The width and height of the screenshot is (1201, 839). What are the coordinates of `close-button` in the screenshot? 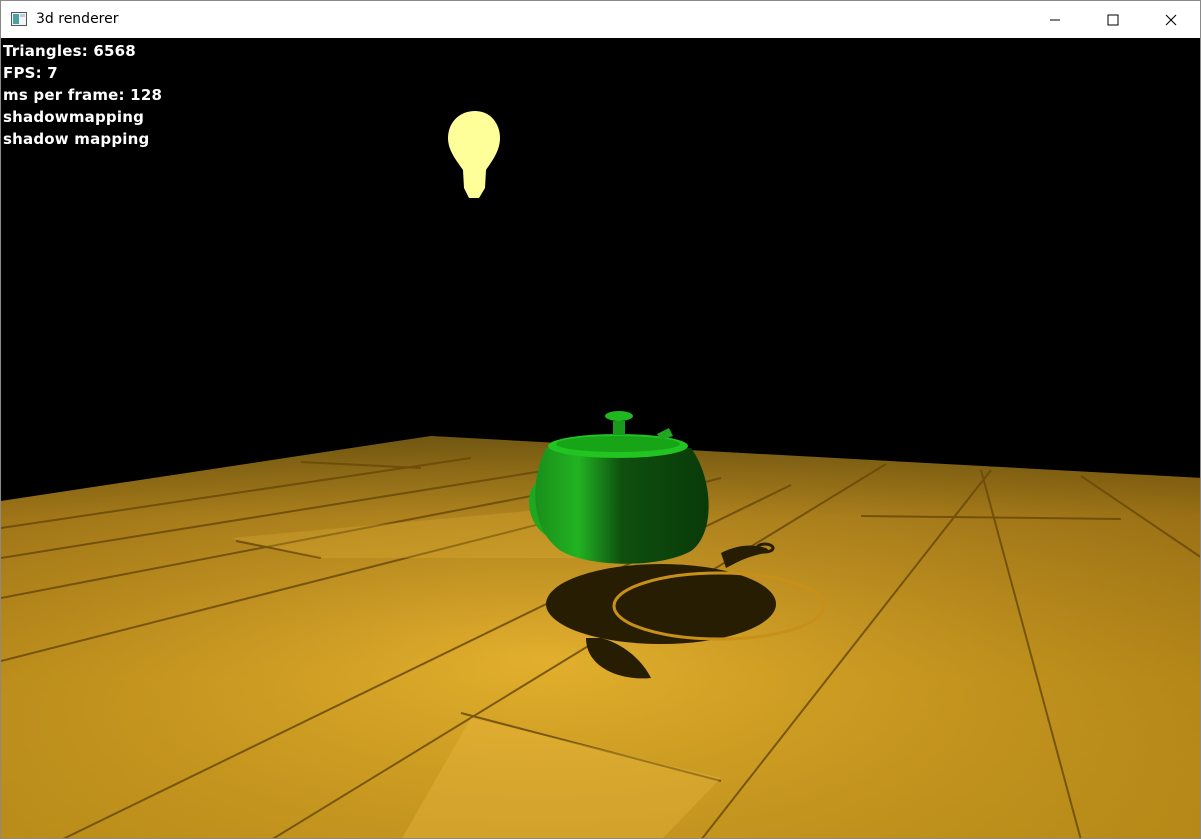 It's located at (1171, 19).